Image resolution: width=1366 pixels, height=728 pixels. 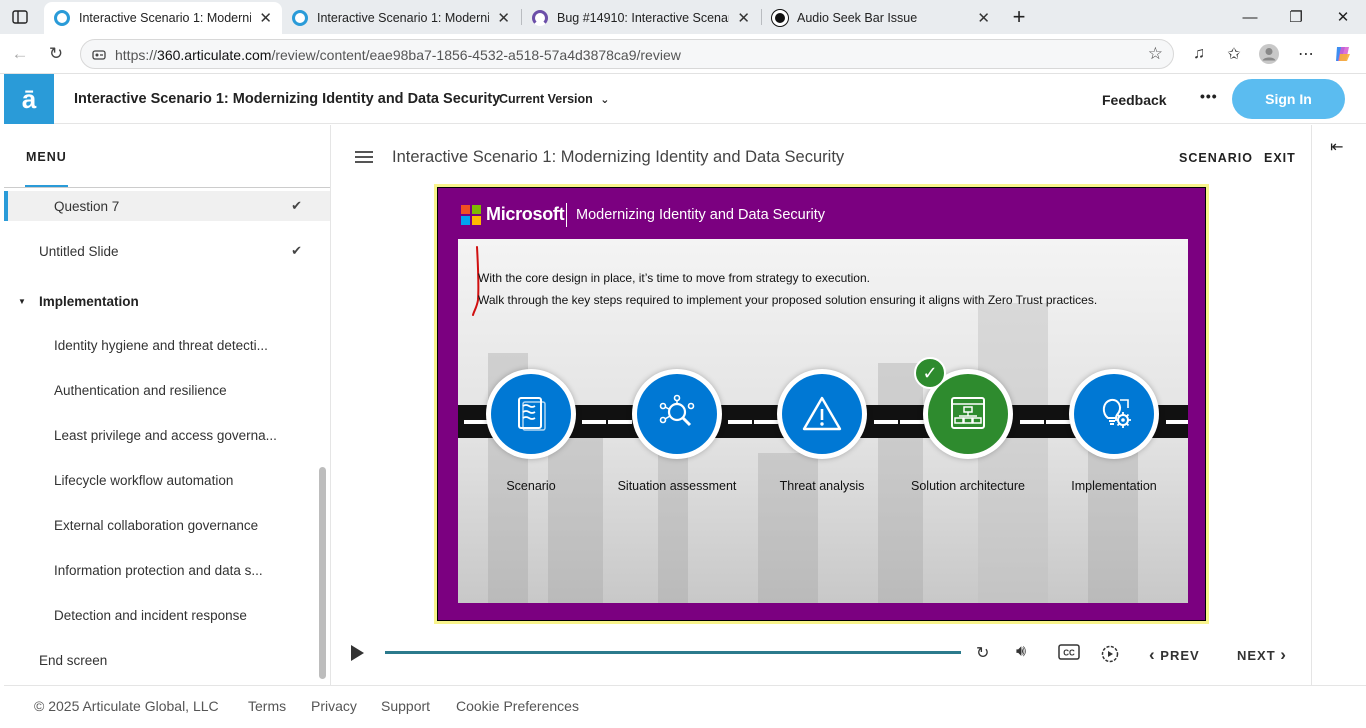 I want to click on menu-item: Authentication and resilience, so click(x=167, y=390).